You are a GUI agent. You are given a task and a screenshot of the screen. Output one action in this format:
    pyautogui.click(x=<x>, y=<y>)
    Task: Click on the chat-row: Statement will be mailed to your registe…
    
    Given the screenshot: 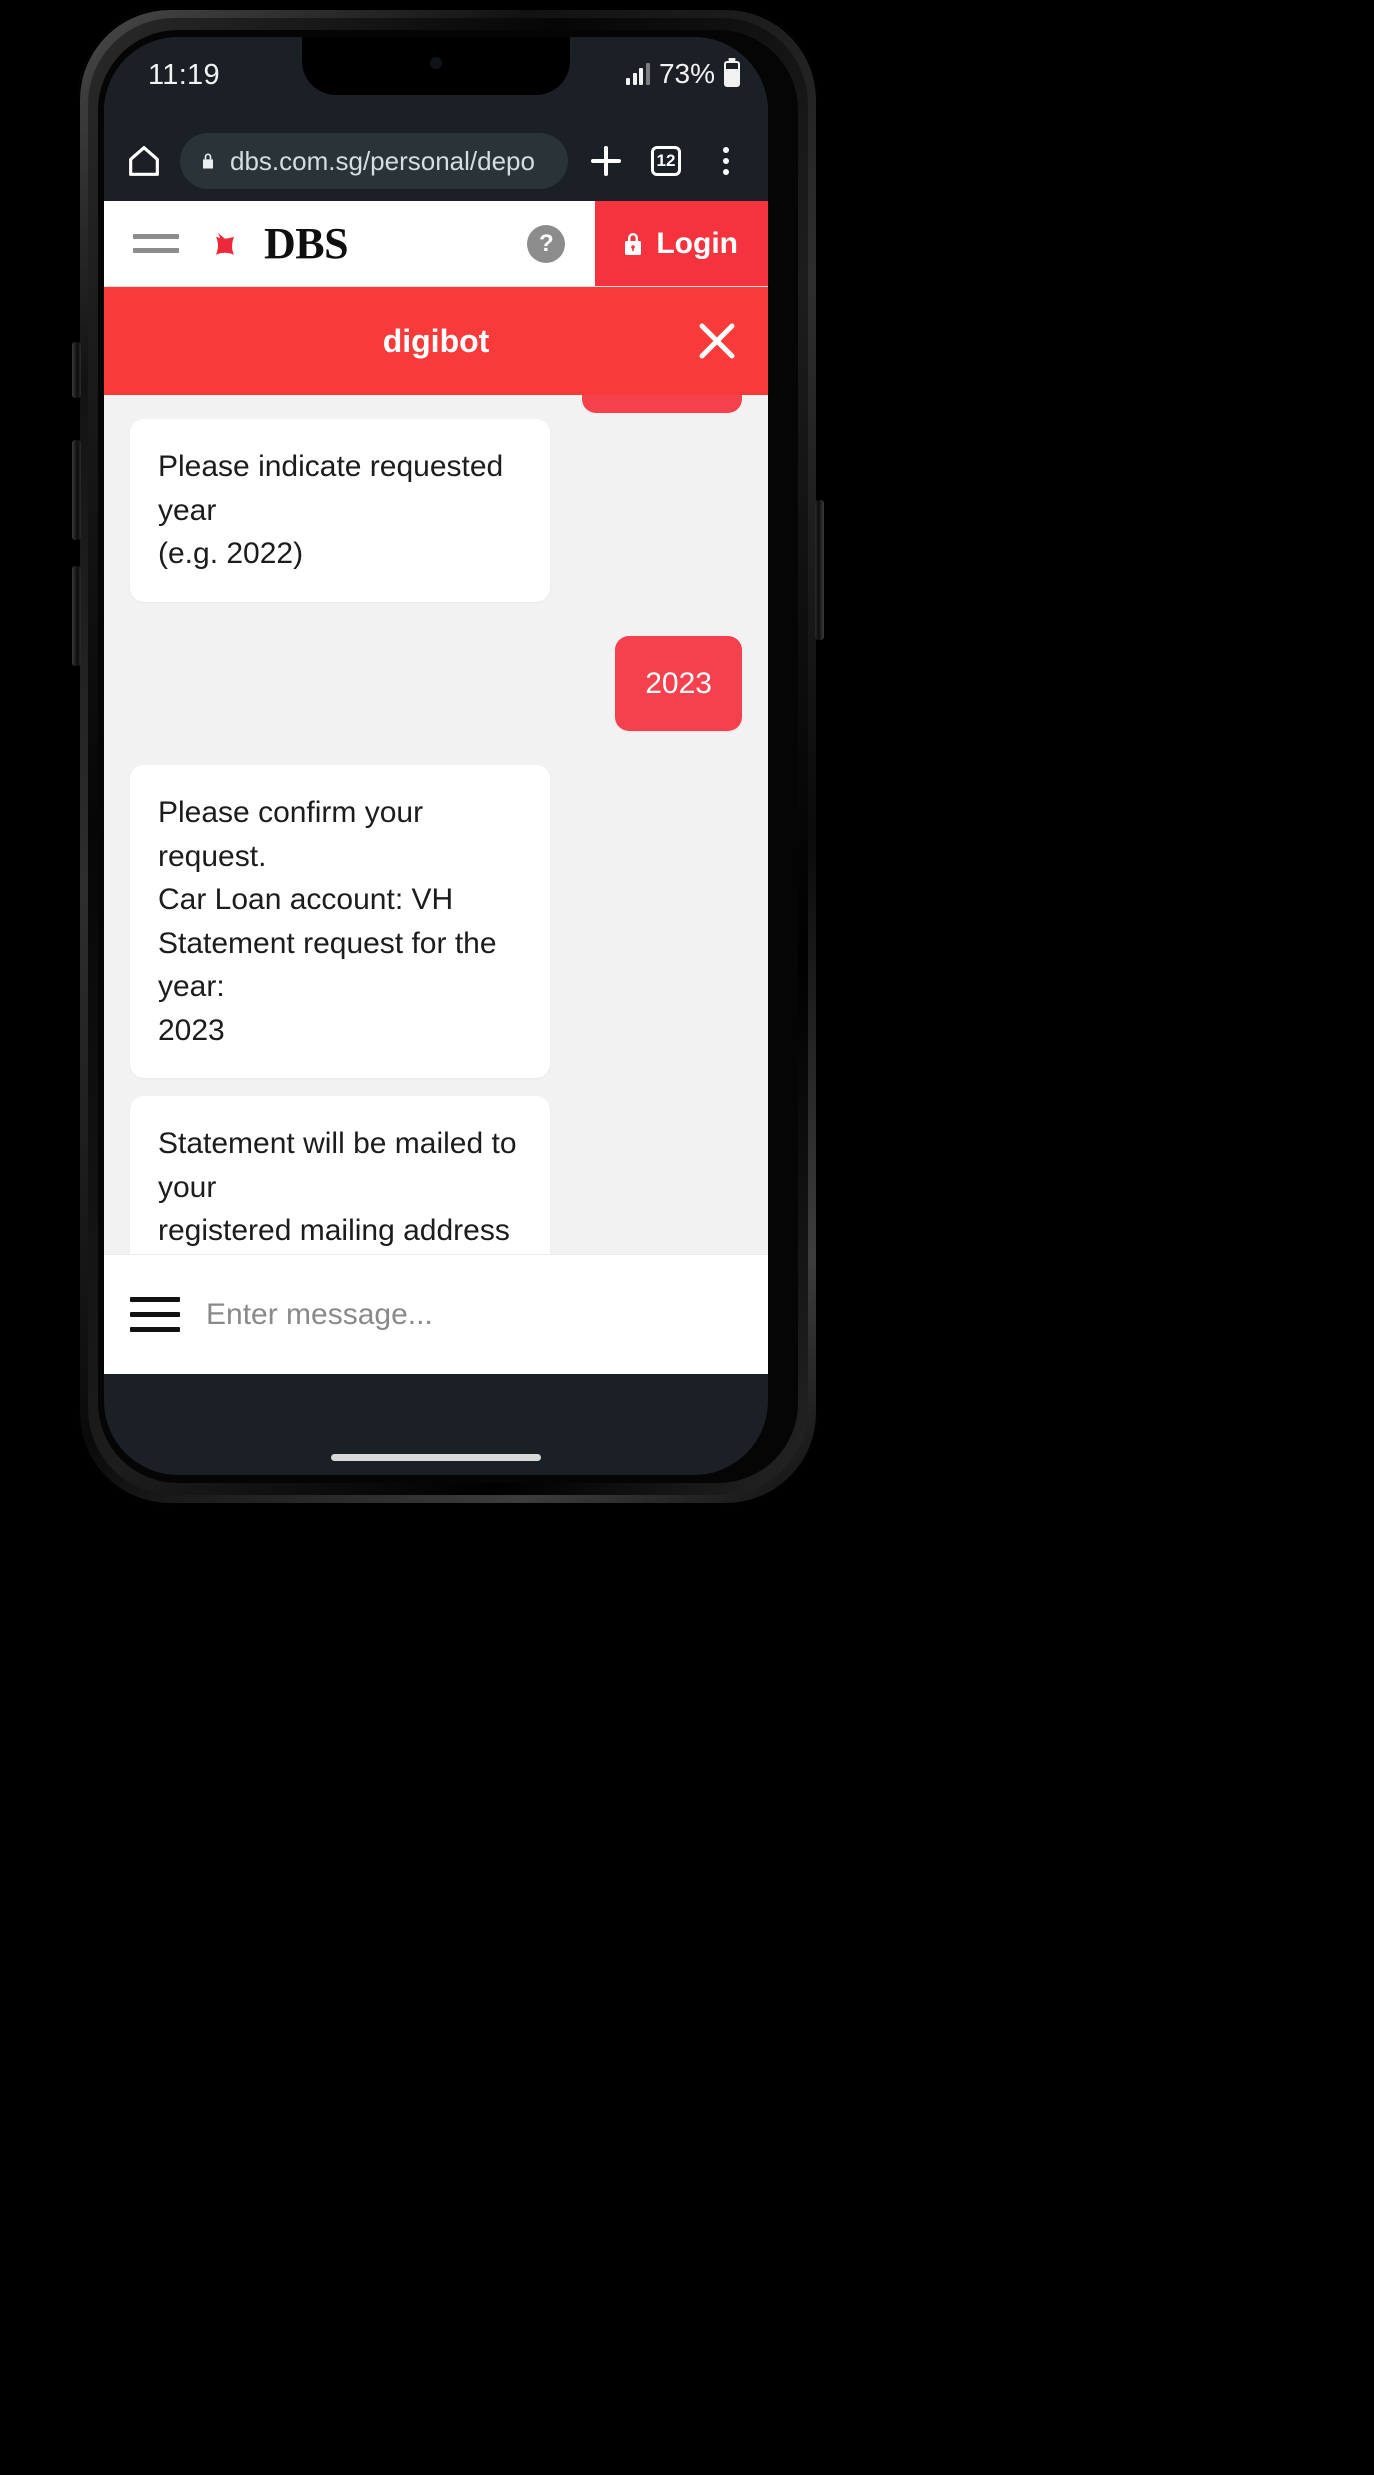 What is the action you would take?
    pyautogui.click(x=436, y=1175)
    